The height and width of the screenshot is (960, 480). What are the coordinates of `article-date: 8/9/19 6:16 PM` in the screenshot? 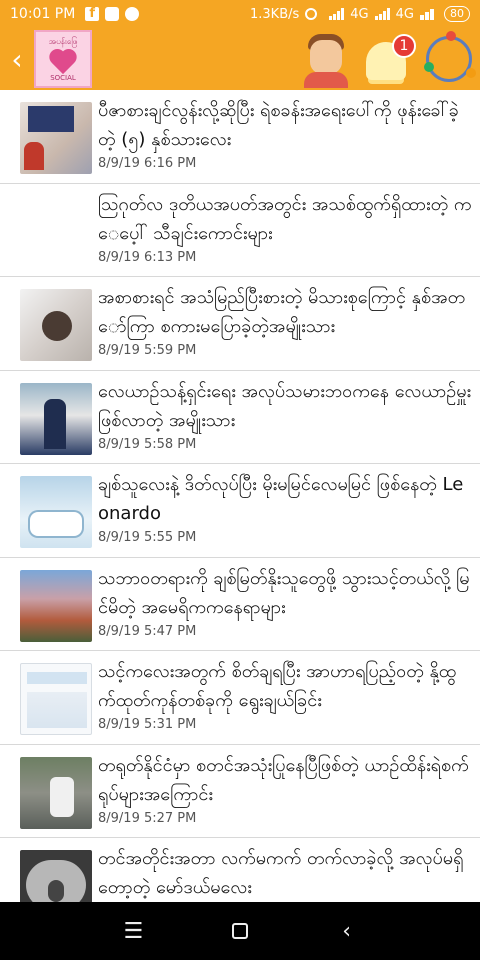 It's located at (147, 163).